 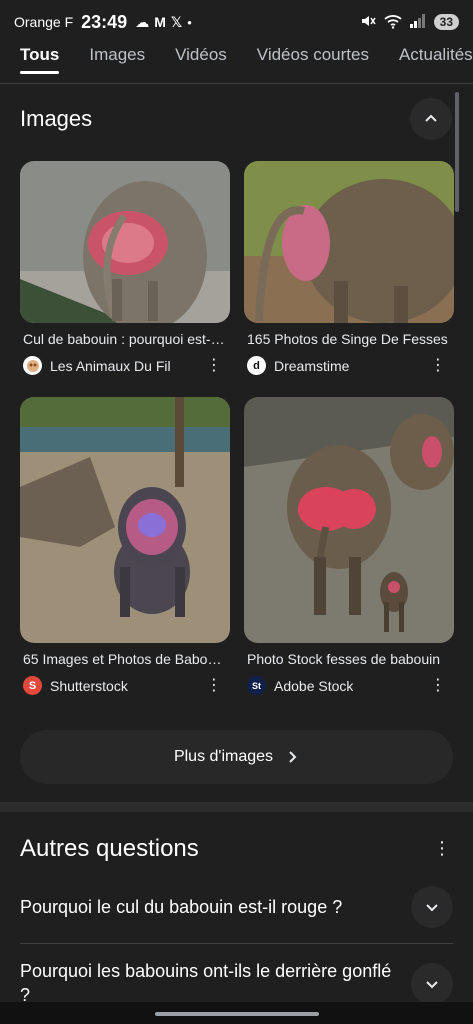 I want to click on source-name: Adobe Stock, so click(x=314, y=685).